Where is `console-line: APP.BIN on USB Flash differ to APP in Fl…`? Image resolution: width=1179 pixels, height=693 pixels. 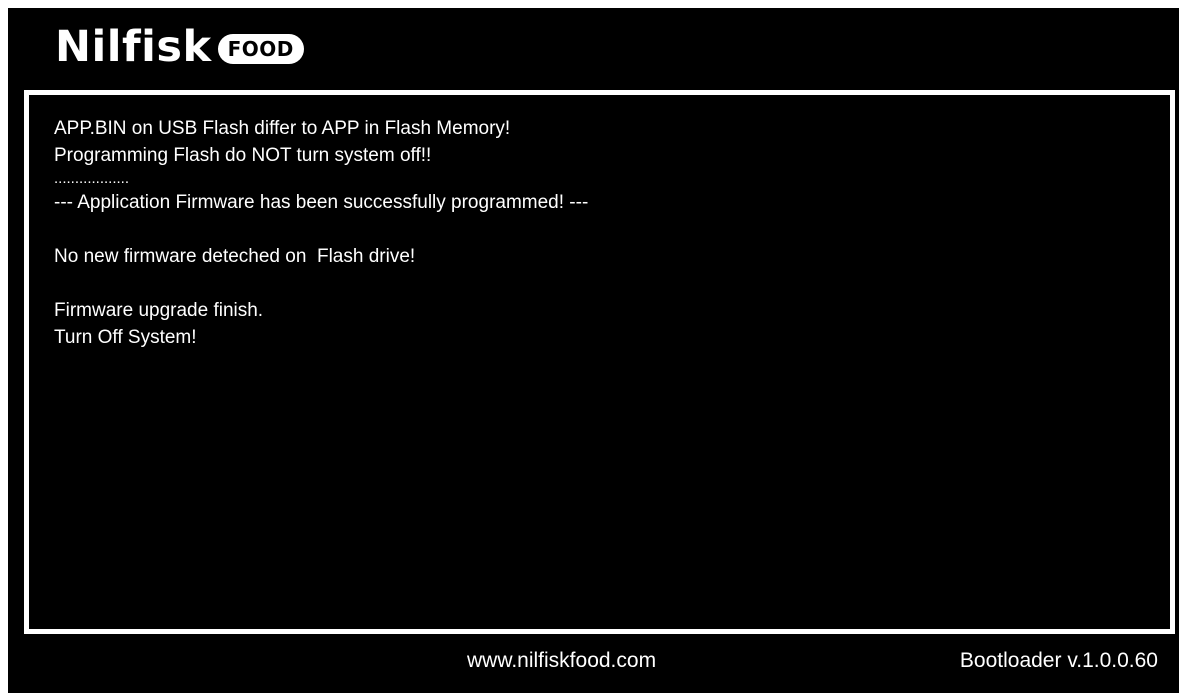
console-line: APP.BIN on USB Flash differ to APP in Fl… is located at coordinates (282, 128).